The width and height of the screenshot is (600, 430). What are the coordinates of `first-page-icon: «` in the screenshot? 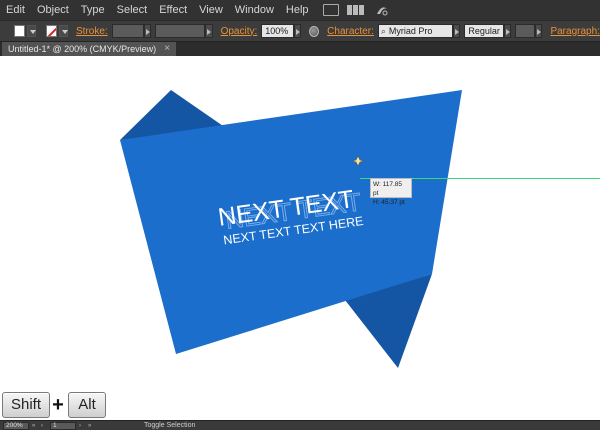 It's located at (35, 426).